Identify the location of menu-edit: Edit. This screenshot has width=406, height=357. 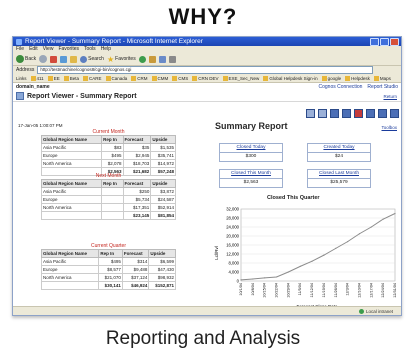
(33, 49).